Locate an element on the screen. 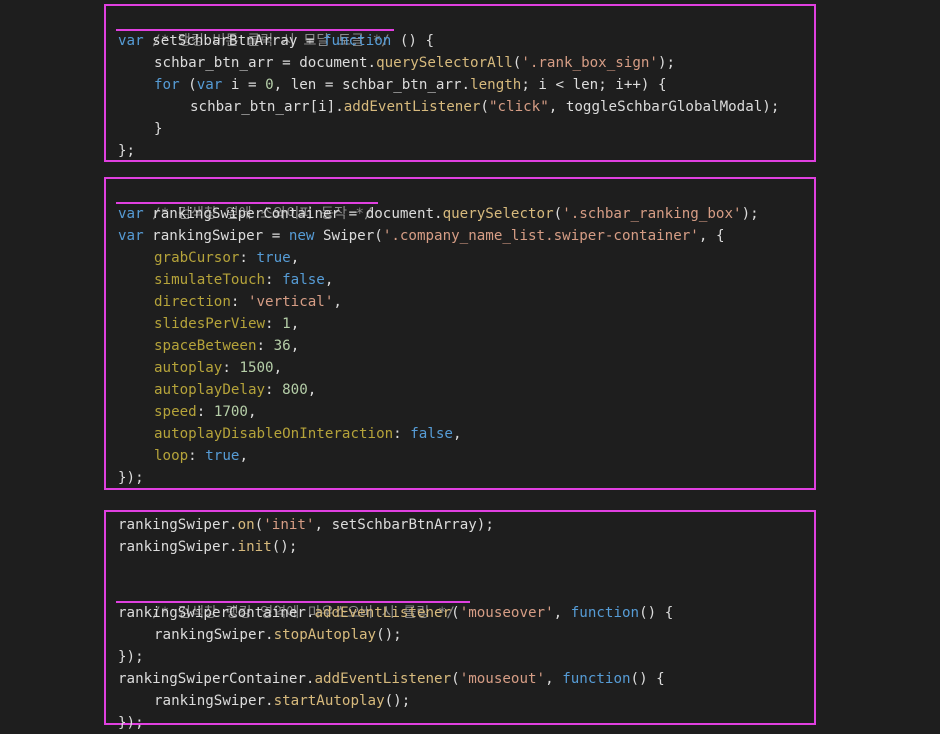 This screenshot has width=940, height=734. code-text: }; is located at coordinates (127, 151).